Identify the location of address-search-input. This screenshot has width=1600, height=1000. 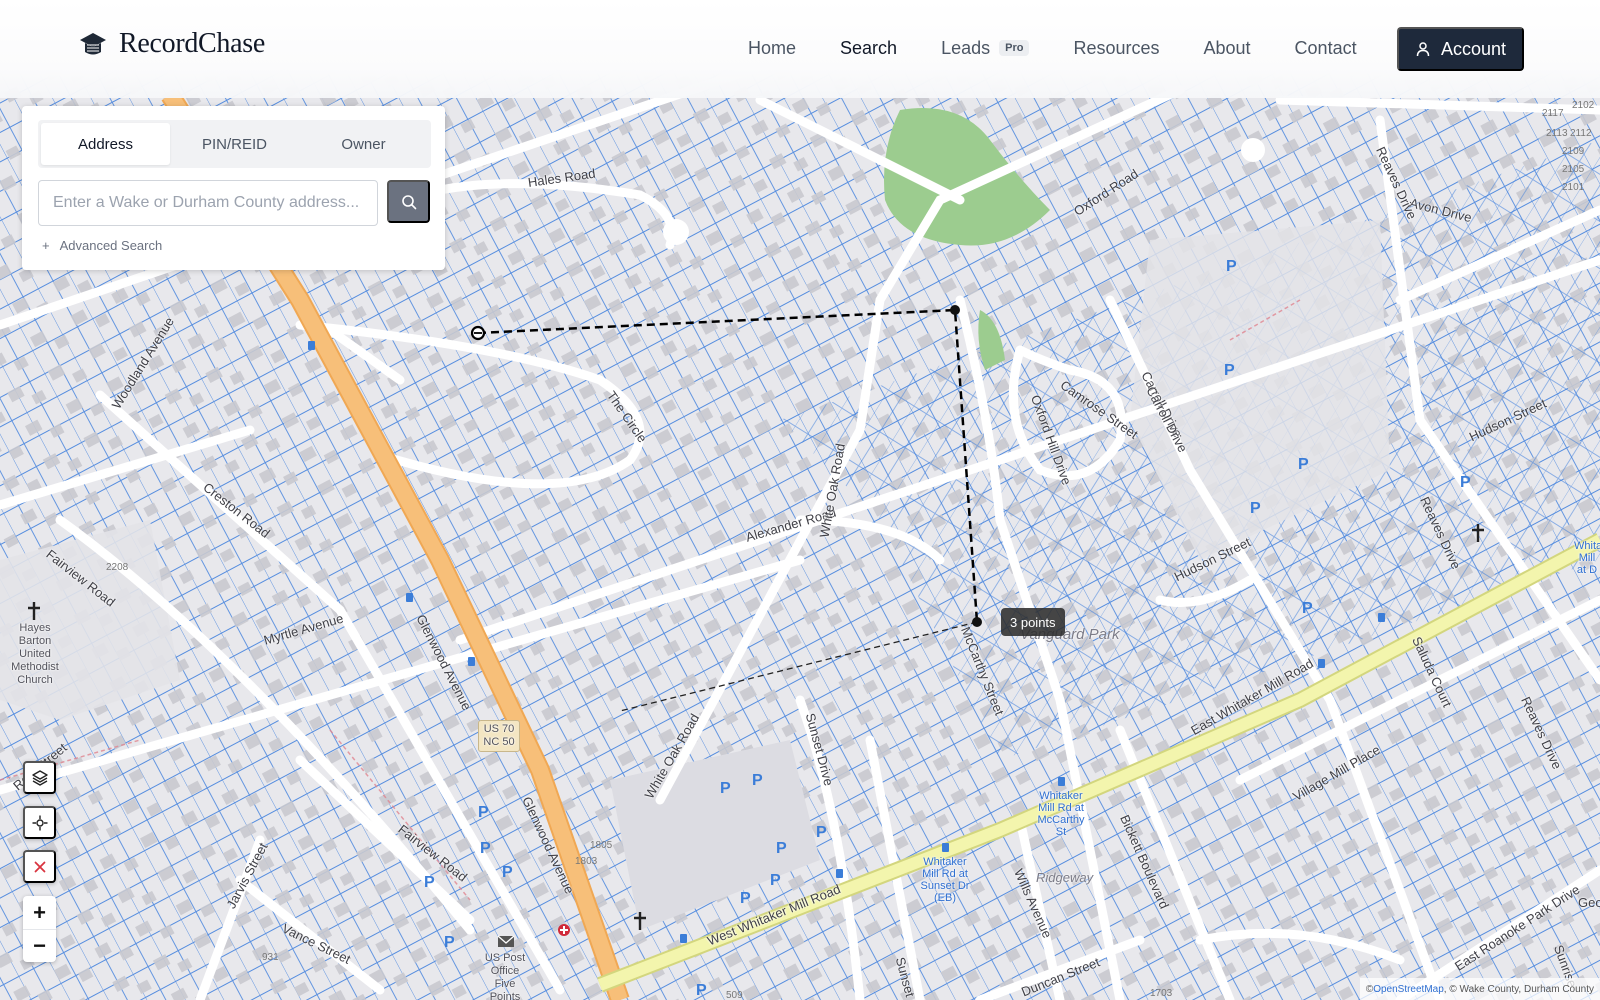
(208, 203).